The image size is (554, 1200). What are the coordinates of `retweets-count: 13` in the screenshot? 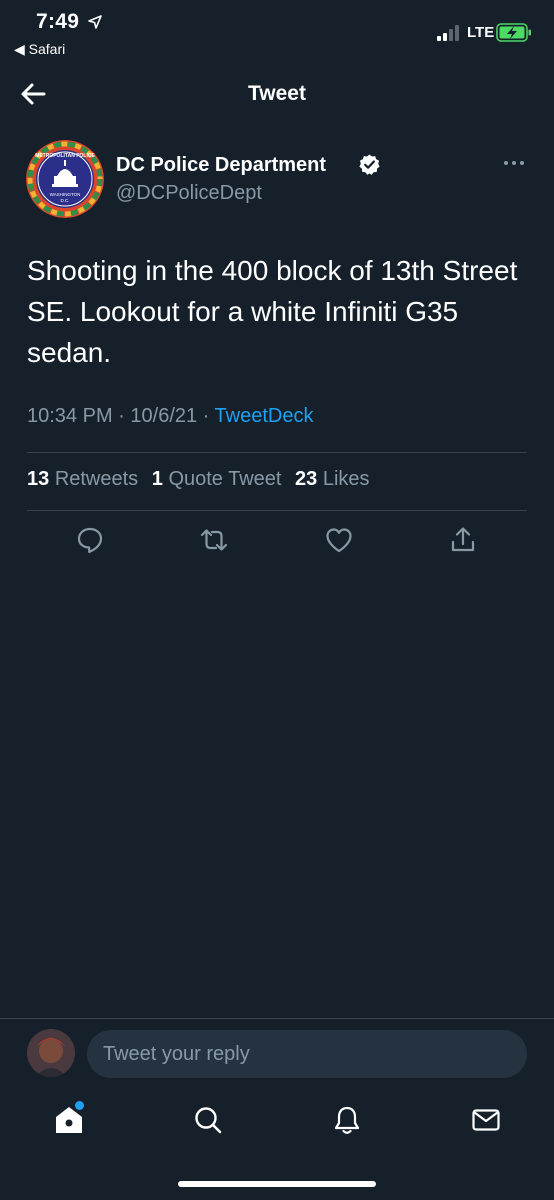 It's located at (38, 479).